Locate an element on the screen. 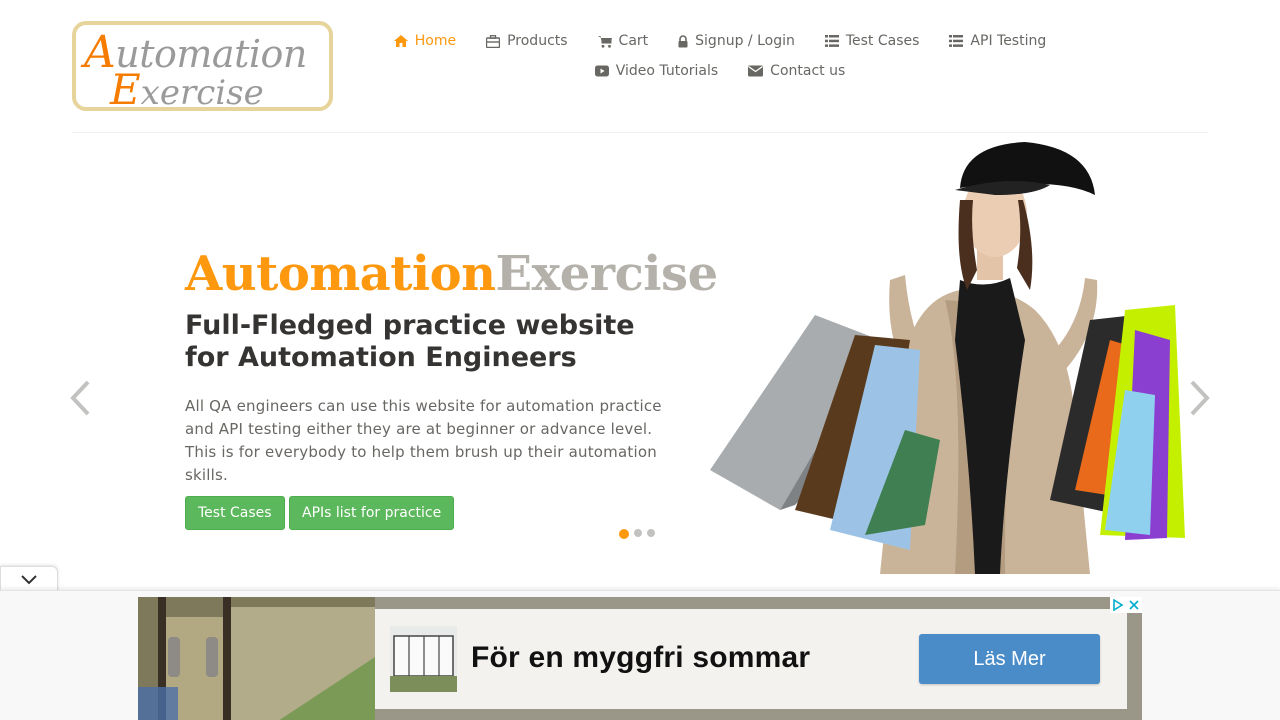 The image size is (1280, 720). chevron-left-icon is located at coordinates (80, 398).